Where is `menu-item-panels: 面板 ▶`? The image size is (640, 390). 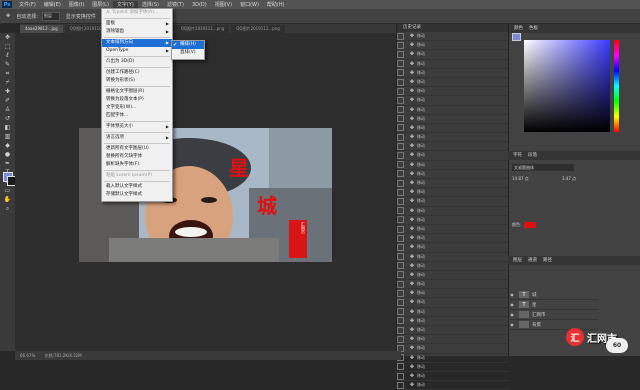 menu-item-panels: 面板 ▶ is located at coordinates (137, 24).